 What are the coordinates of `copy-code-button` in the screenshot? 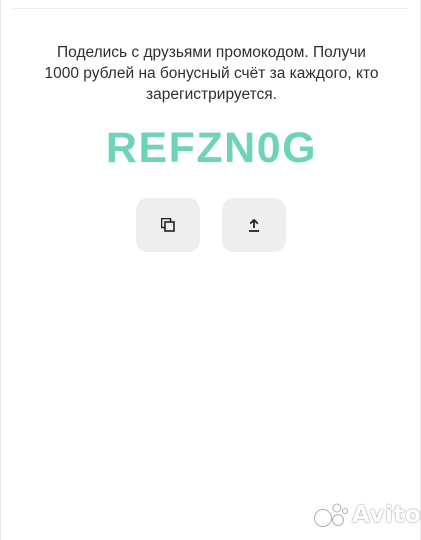 It's located at (168, 225).